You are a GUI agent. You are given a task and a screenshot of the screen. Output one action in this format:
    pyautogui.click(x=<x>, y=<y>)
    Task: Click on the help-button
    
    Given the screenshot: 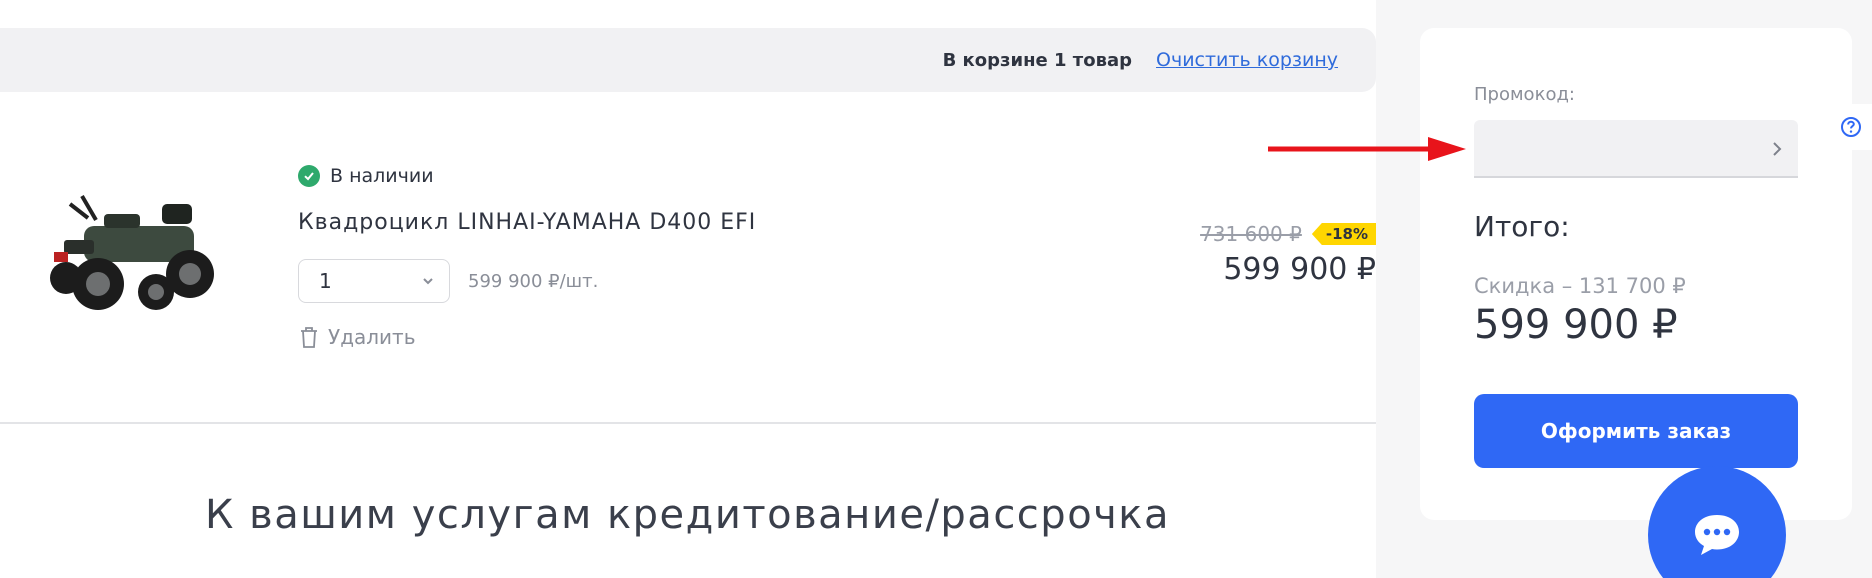 What is the action you would take?
    pyautogui.click(x=1851, y=127)
    